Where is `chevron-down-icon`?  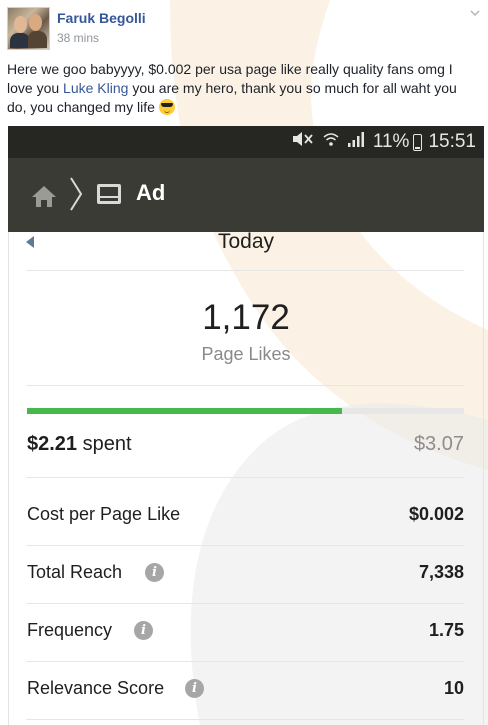 chevron-down-icon is located at coordinates (475, 14).